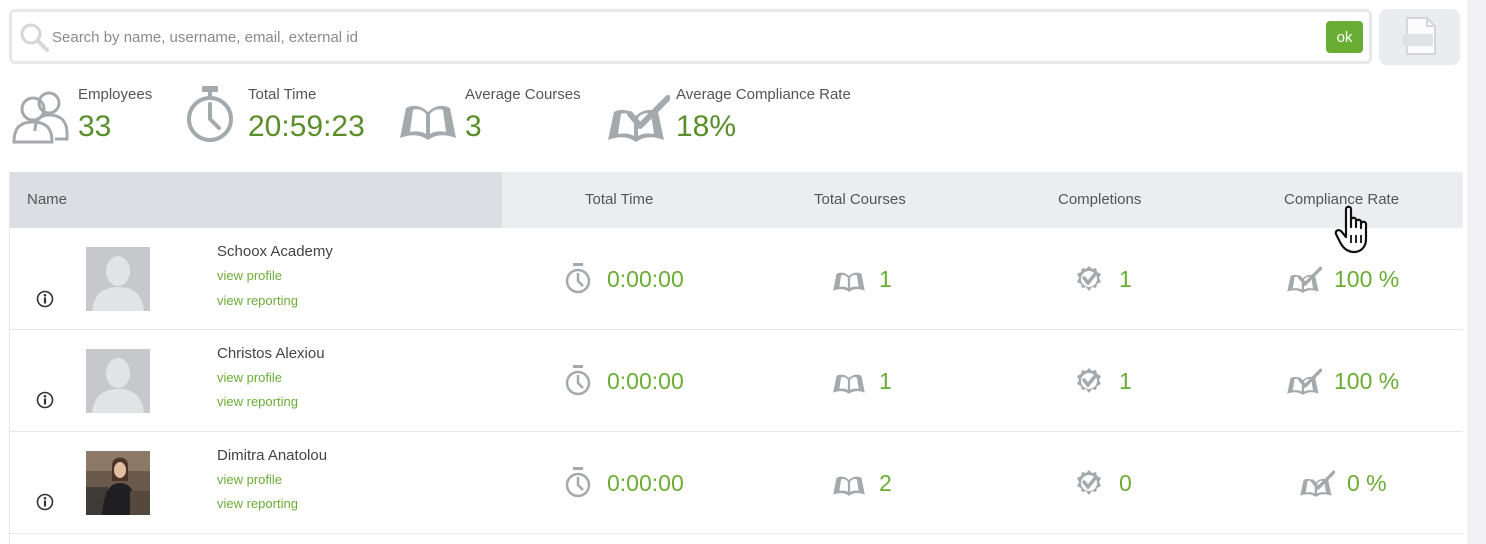  Describe the element at coordinates (885, 483) in the screenshot. I see `total-courses-value: 2` at that location.